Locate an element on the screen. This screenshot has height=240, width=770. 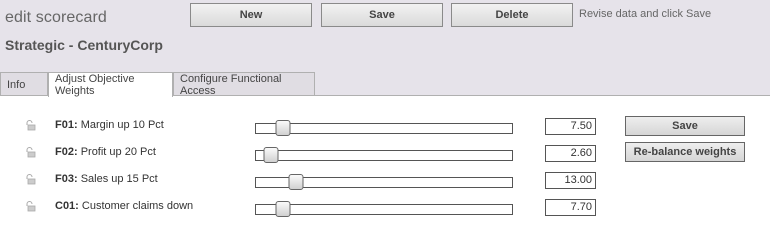
objective-code: F03: is located at coordinates (66, 179).